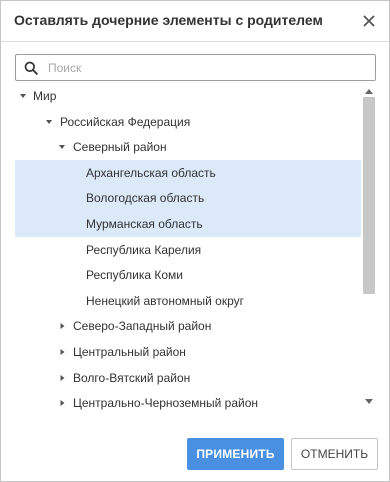  I want to click on tree-item-label: Российская Федерация, so click(125, 121).